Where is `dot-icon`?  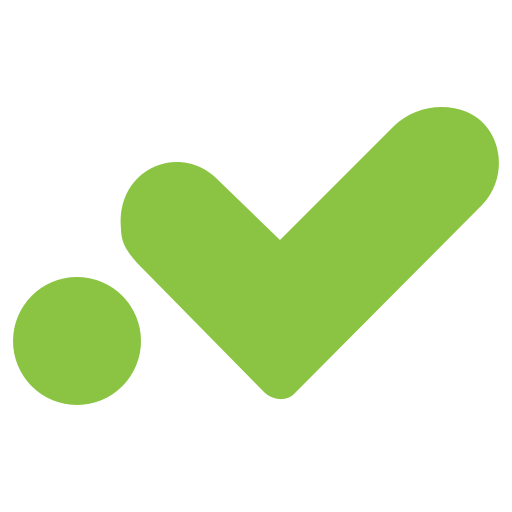
dot-icon is located at coordinates (77, 341).